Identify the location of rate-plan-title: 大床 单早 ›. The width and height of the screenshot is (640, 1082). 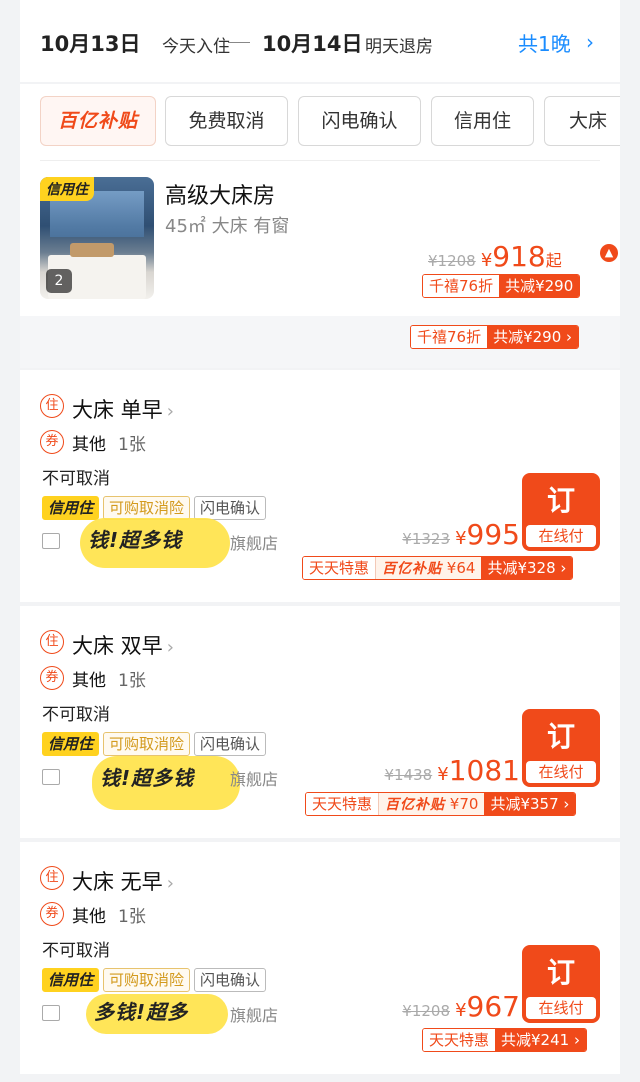
(123, 409).